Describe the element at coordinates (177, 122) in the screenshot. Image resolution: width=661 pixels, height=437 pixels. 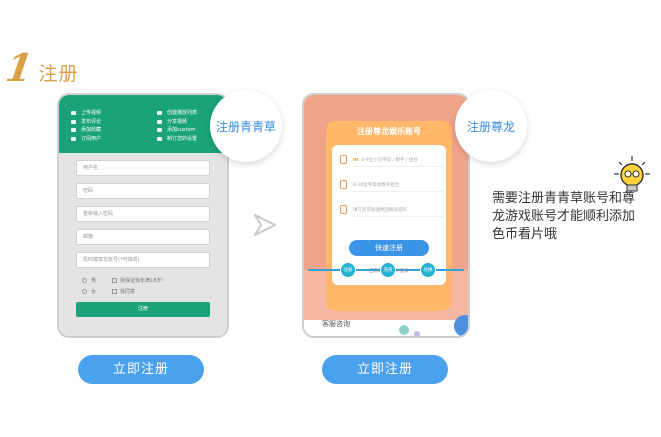
I see `menu-item-share: 分享视频` at that location.